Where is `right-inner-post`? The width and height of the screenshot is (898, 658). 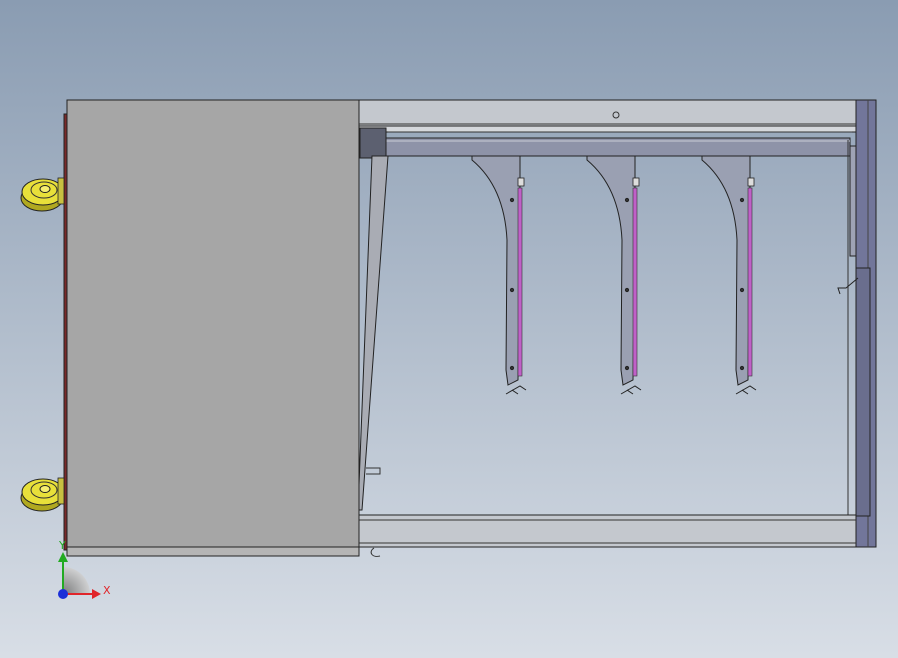
right-inner-post is located at coordinates (853, 201).